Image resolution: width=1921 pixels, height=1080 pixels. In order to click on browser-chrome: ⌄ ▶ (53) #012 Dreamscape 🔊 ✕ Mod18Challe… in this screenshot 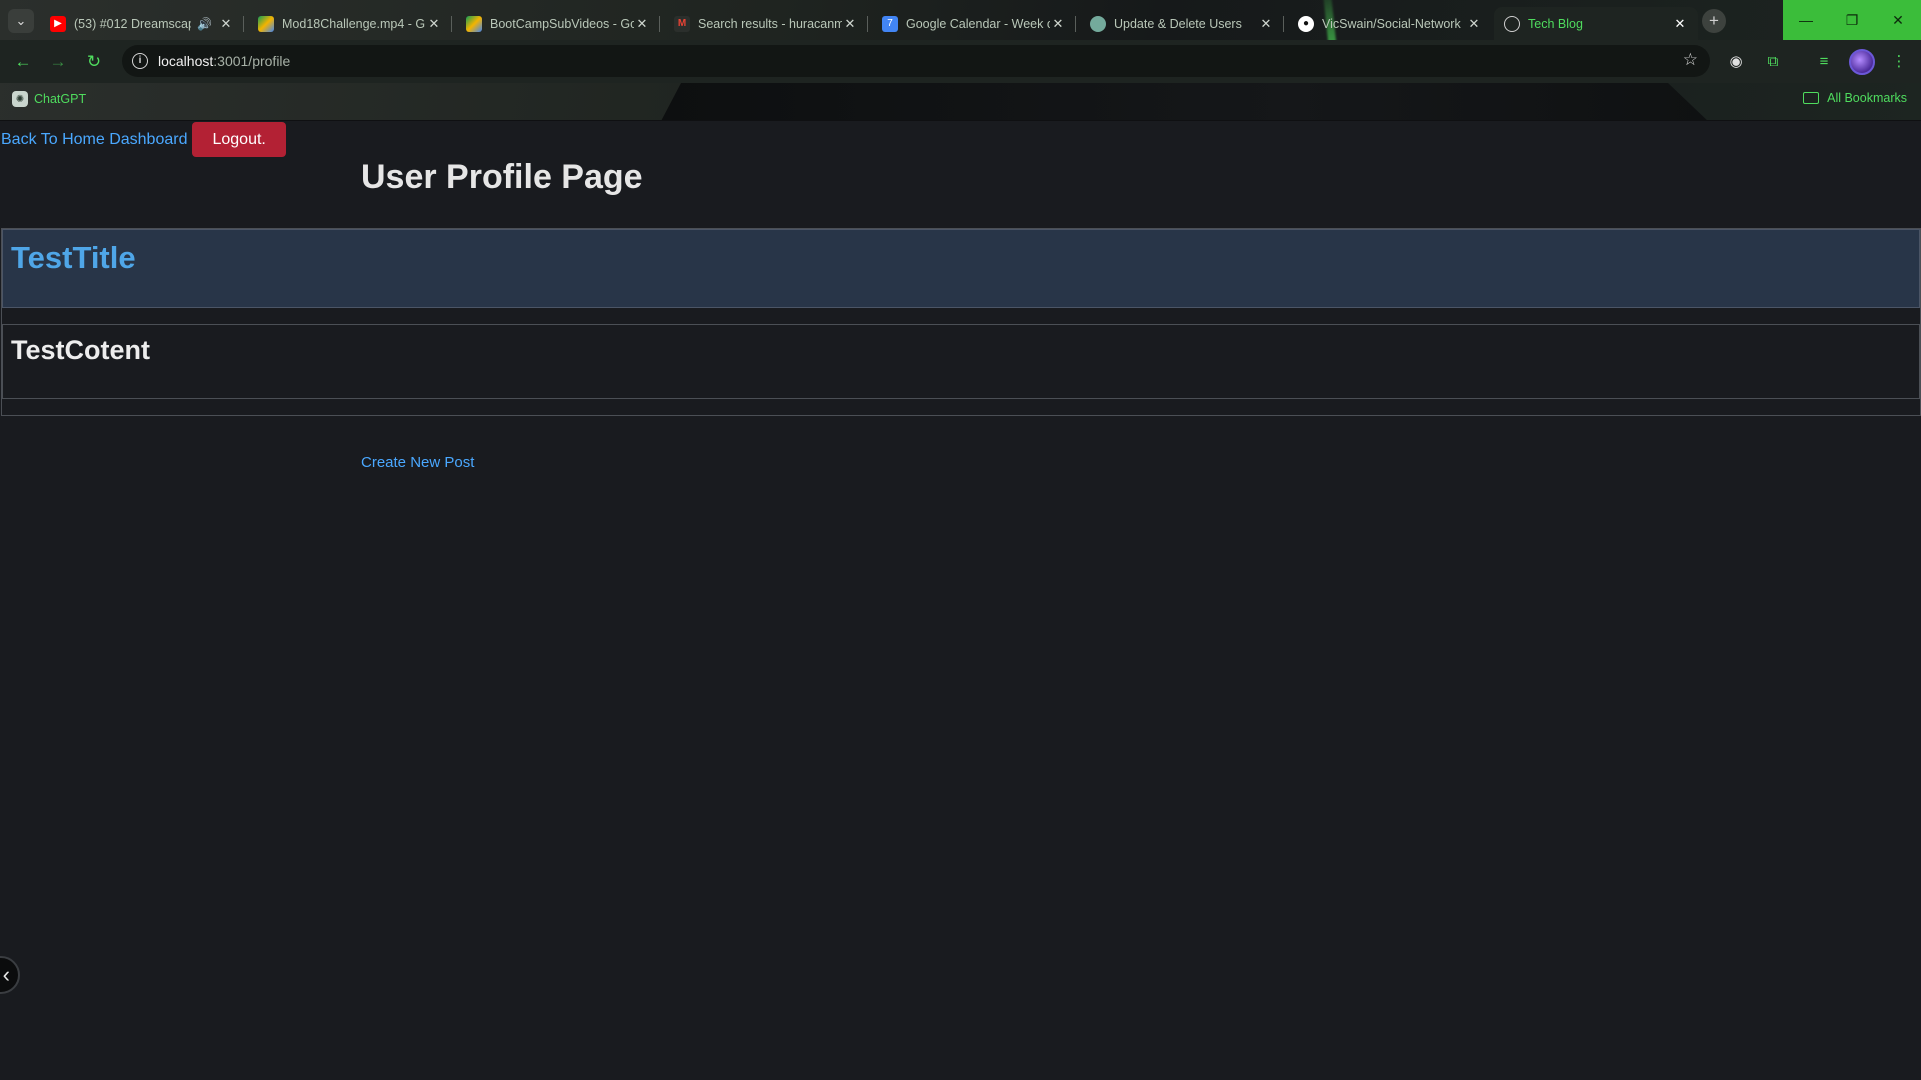, I will do `click(960, 60)`.